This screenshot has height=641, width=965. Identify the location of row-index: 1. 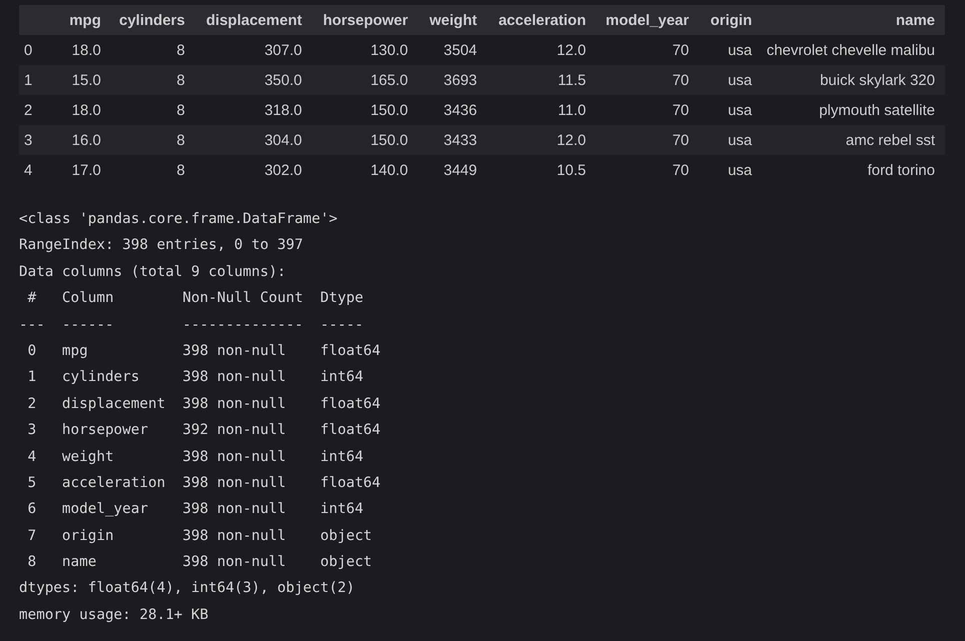
(39, 80).